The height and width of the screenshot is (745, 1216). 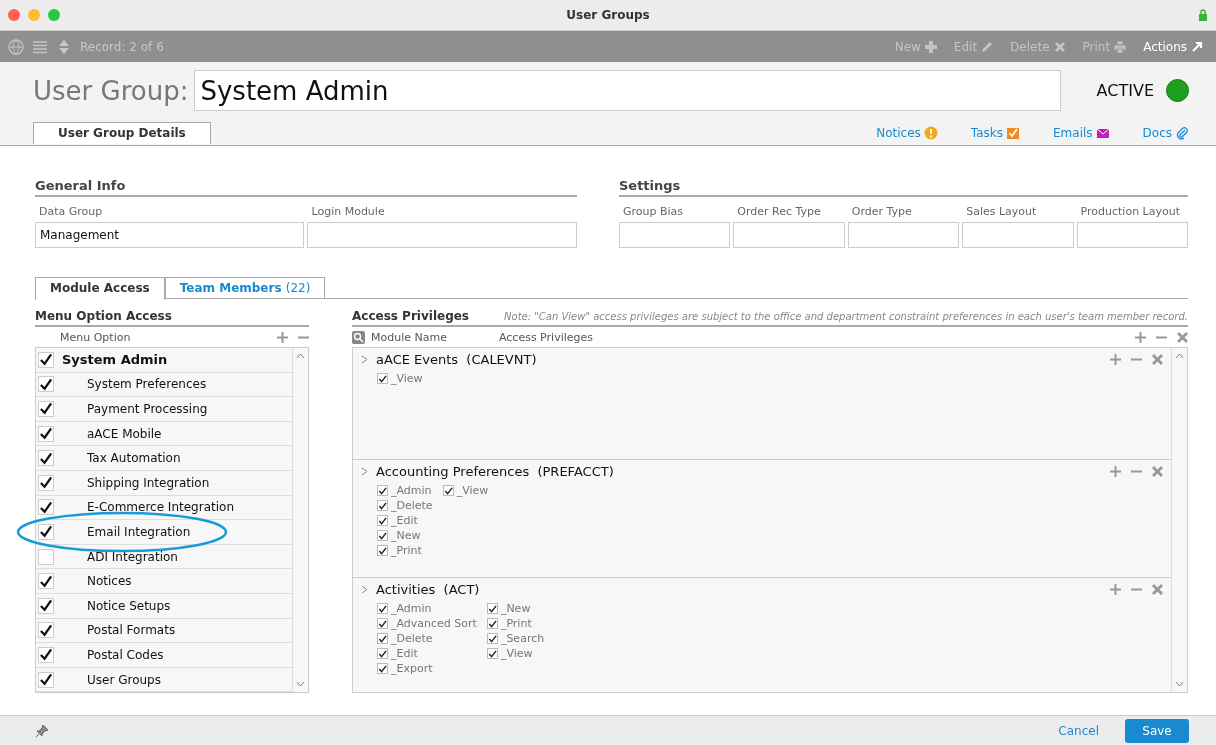 What do you see at coordinates (1173, 46) in the screenshot?
I see `toolbar-button: Actions` at bounding box center [1173, 46].